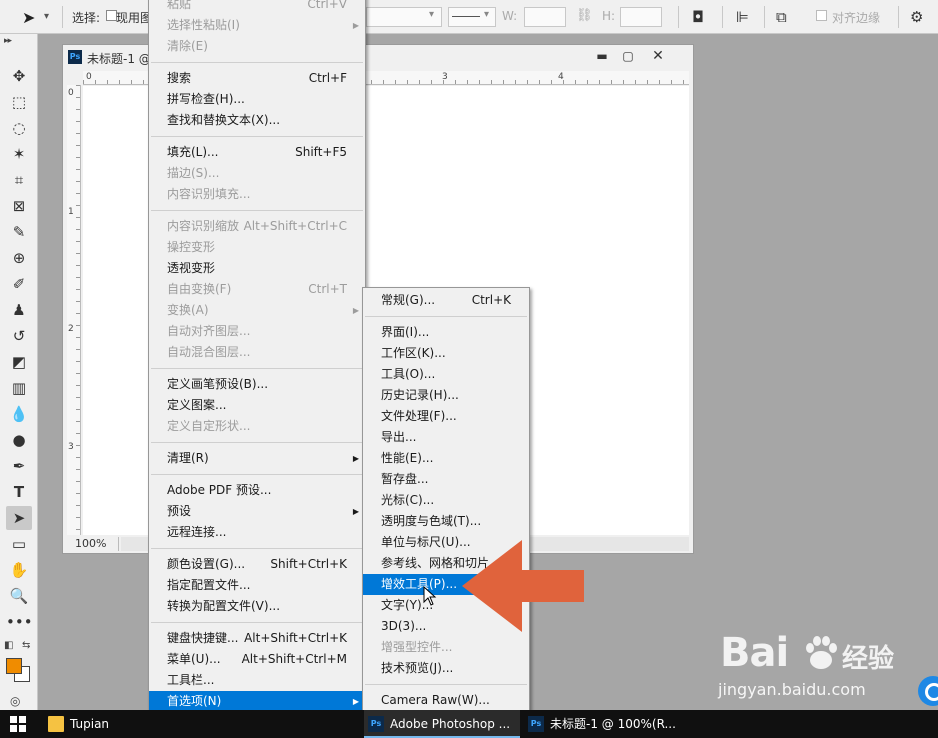 Image resolution: width=938 pixels, height=738 pixels. I want to click on ruler-number: 1, so click(71, 212).